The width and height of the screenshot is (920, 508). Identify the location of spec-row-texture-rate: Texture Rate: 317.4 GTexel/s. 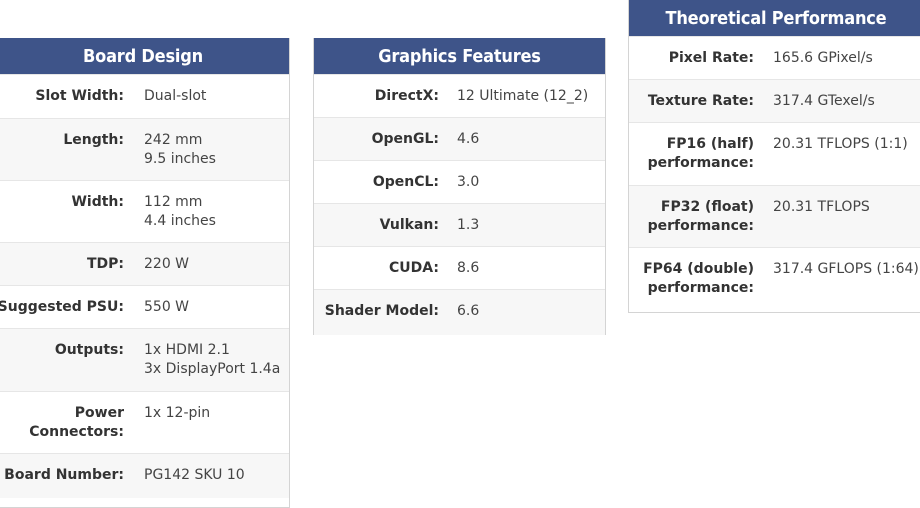
(774, 100).